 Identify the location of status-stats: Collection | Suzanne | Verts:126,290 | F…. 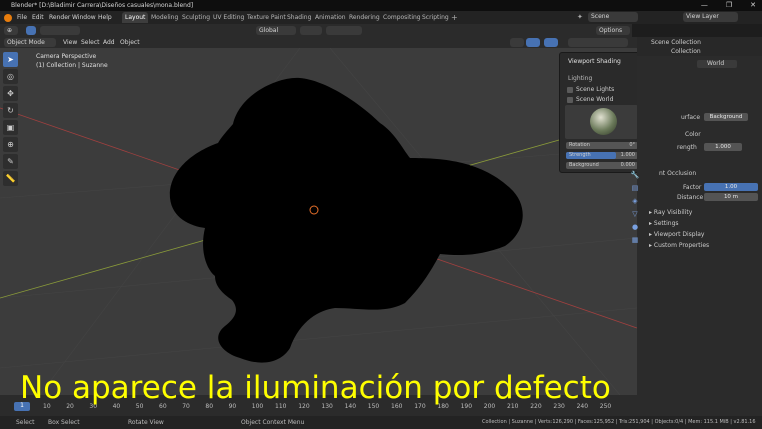
(619, 422).